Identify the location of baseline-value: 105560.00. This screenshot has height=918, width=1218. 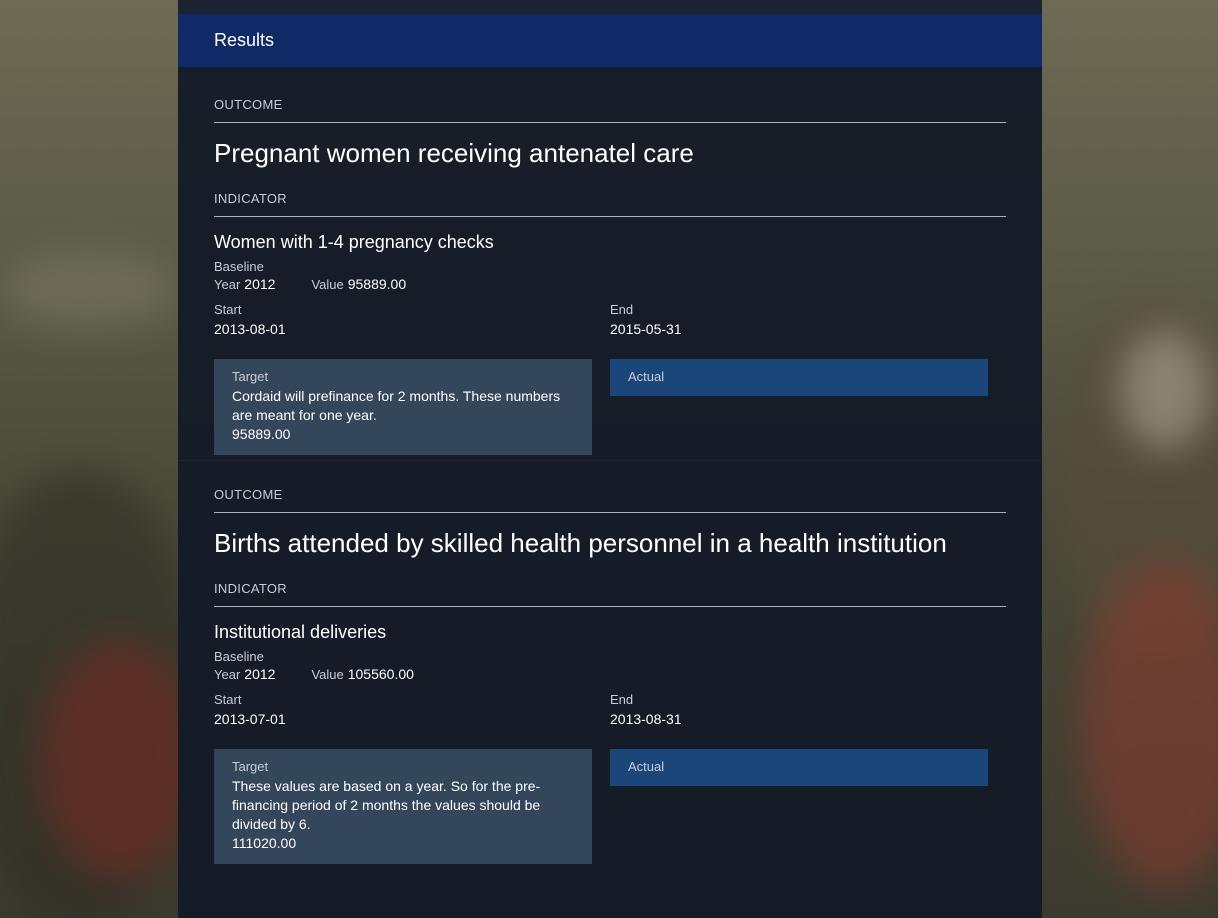
(380, 674).